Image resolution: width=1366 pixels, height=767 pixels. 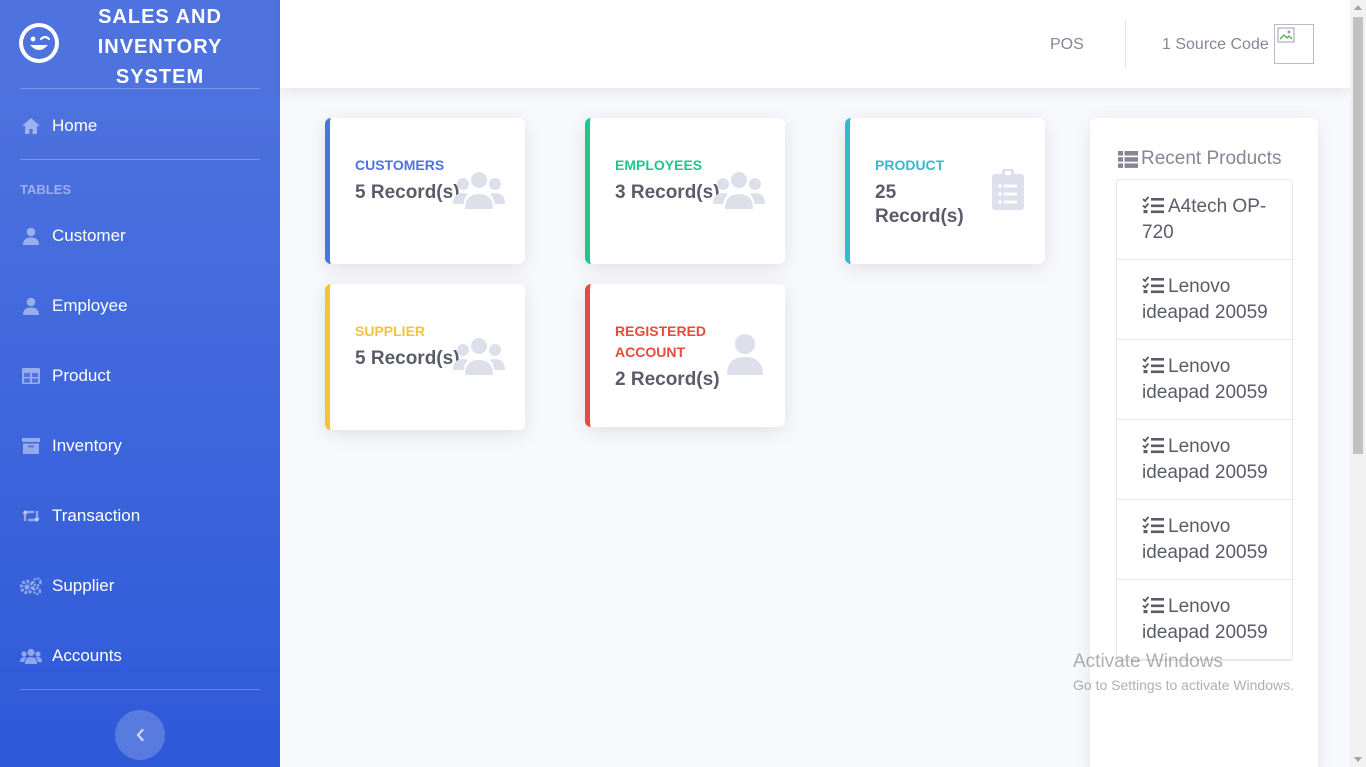 I want to click on card-supplier: Supplier 5 Record(s), so click(x=425, y=357).